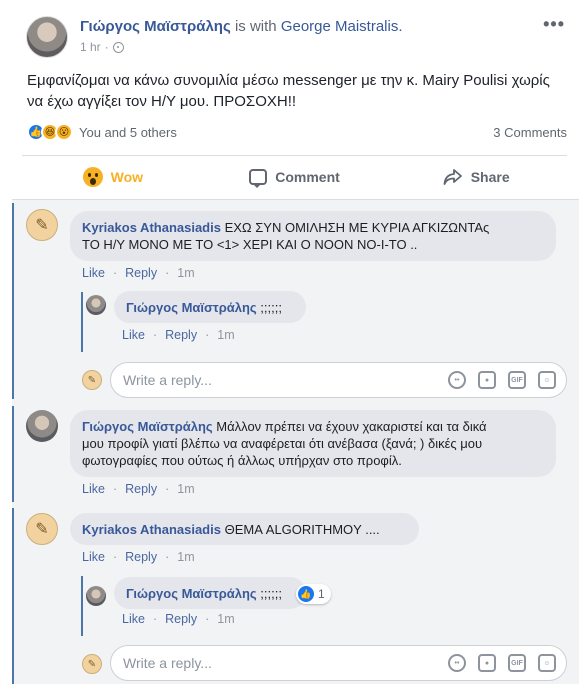  What do you see at coordinates (47, 37) in the screenshot?
I see `author-avatar` at bounding box center [47, 37].